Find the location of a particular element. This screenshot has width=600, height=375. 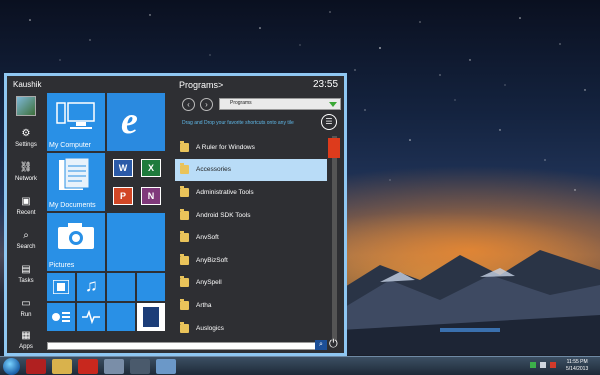

nav-settings: ⚙ Settings is located at coordinates (26, 143).